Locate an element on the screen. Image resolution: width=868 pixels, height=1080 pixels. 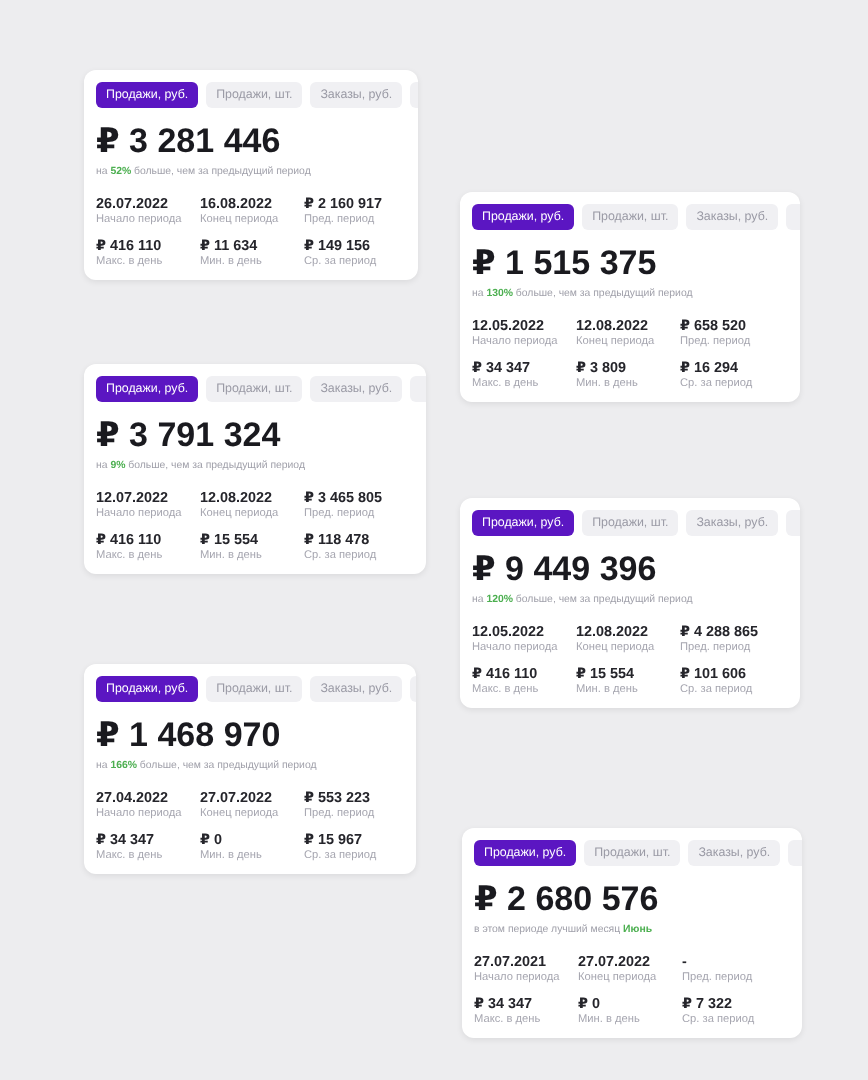
sales-total: ₽ 1 468 970 is located at coordinates (189, 736).